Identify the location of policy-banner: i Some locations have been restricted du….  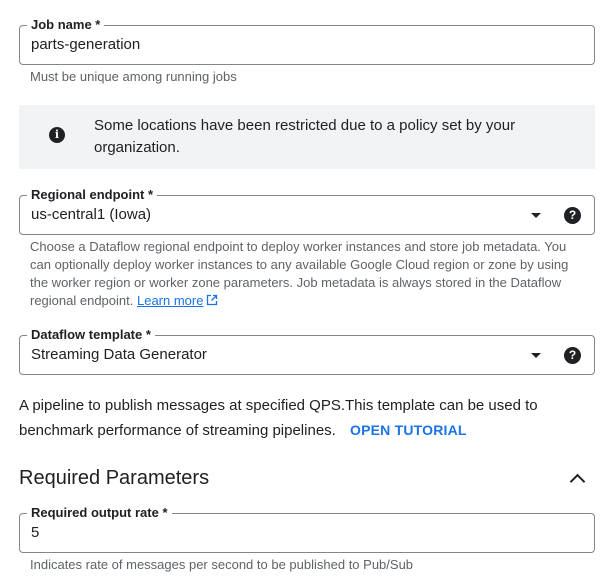
(307, 137).